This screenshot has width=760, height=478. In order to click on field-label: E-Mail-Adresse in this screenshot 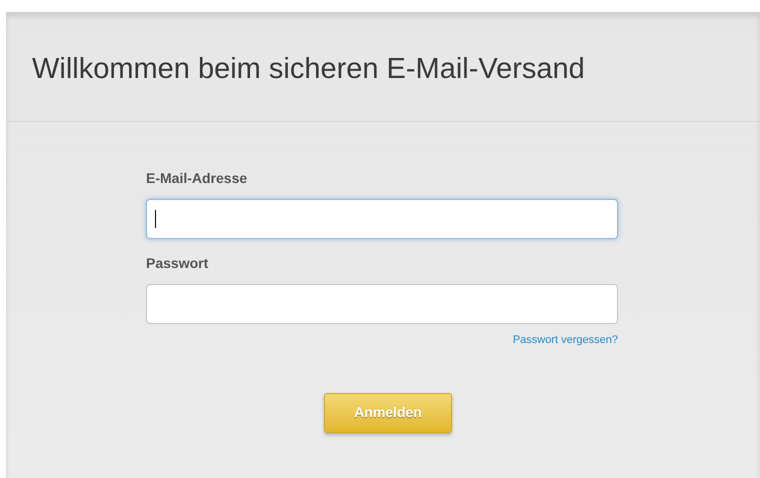, I will do `click(197, 178)`.